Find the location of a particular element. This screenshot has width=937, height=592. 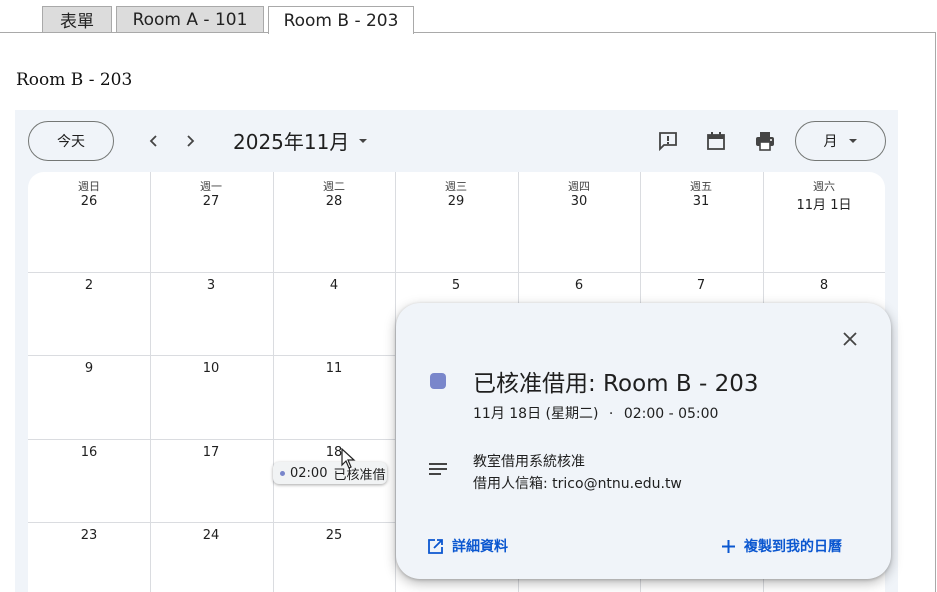

view-selector: 月 is located at coordinates (840, 141).